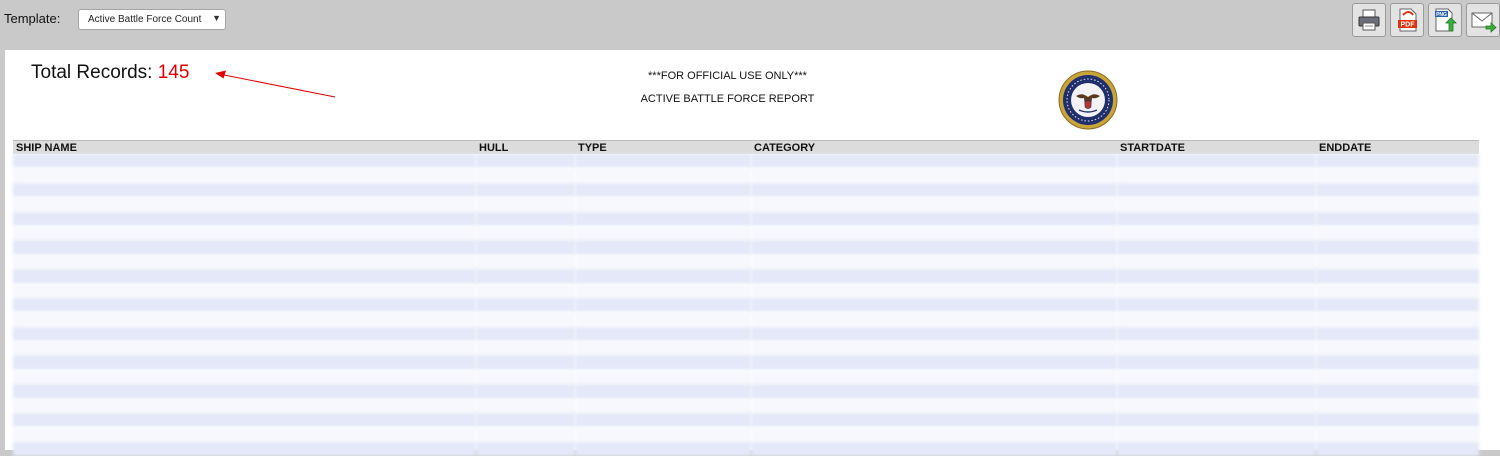  What do you see at coordinates (244, 147) in the screenshot?
I see `column-header-ship-name: SHIP NAME` at bounding box center [244, 147].